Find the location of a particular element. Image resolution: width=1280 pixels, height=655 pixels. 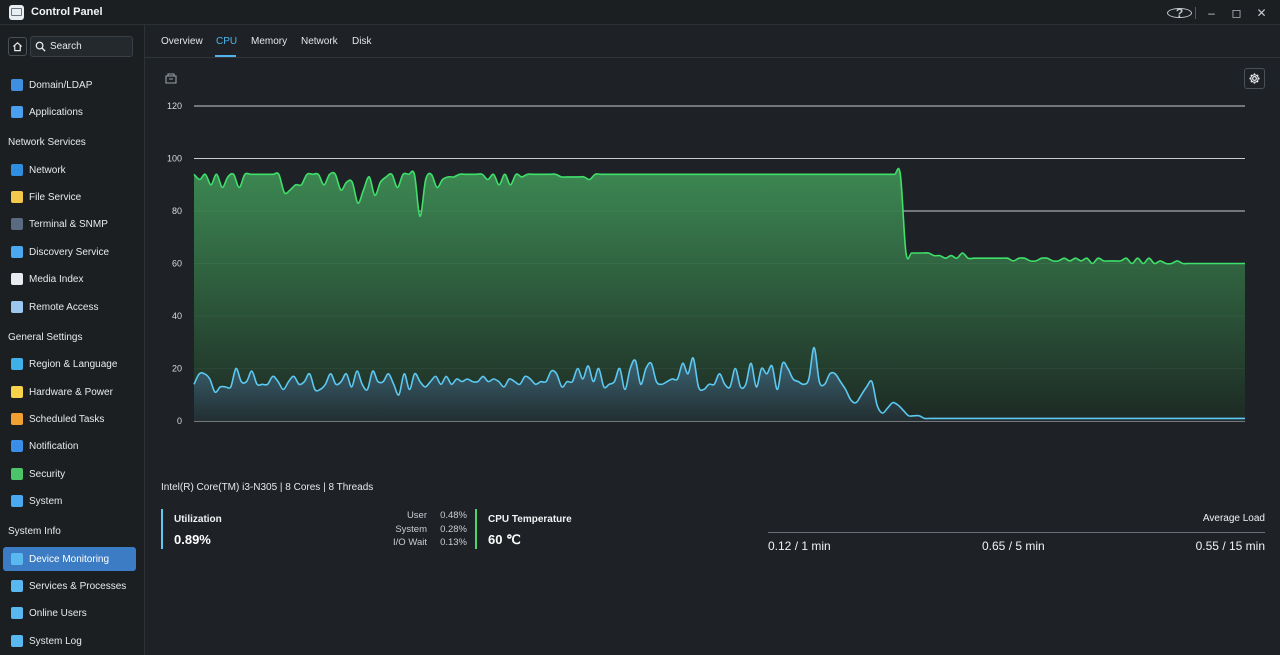

sidebar-item-services-processes: Services & Processes is located at coordinates (69, 586).